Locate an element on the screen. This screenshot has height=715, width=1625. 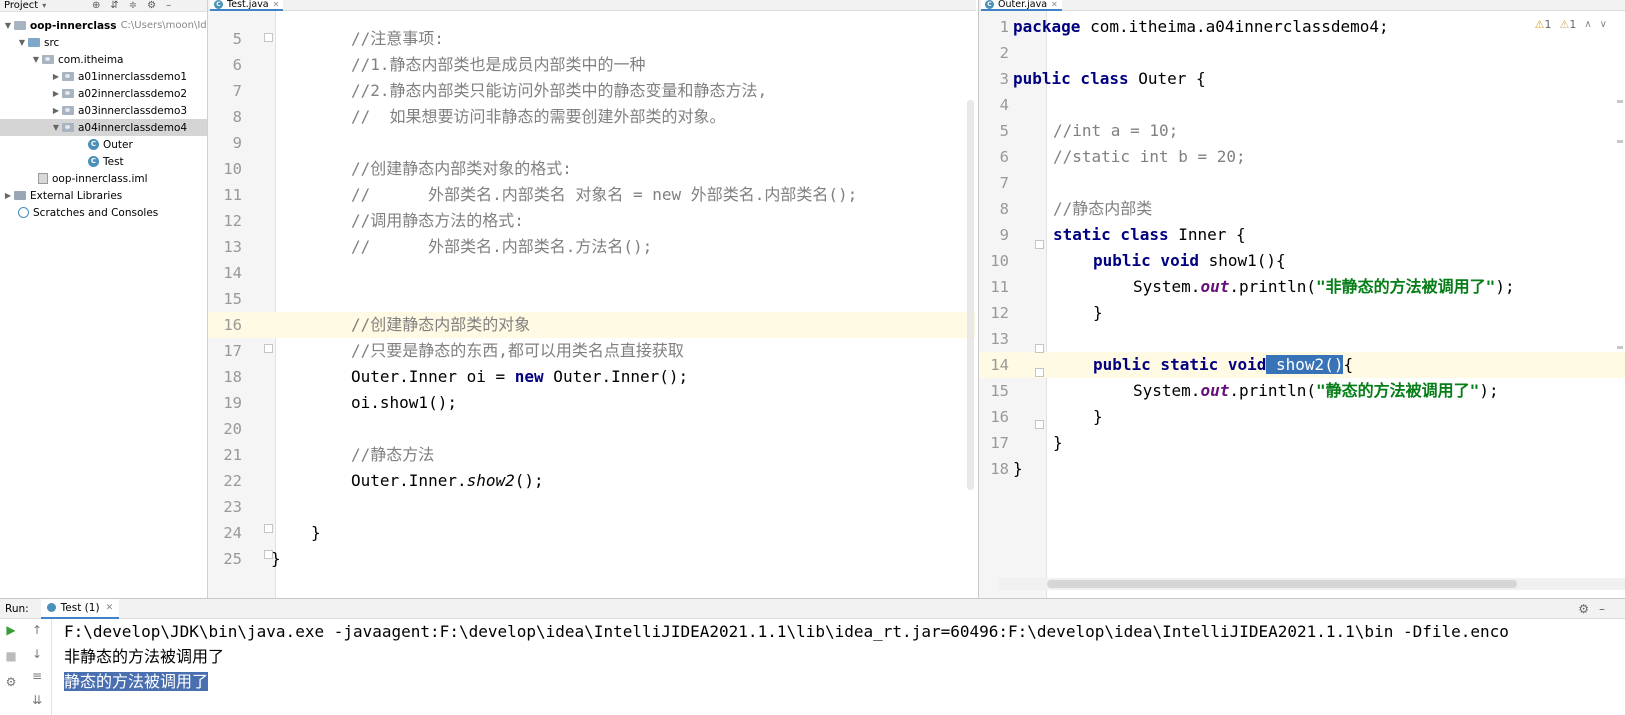
code-line: 10 public void show1(){ is located at coordinates (1302, 261).